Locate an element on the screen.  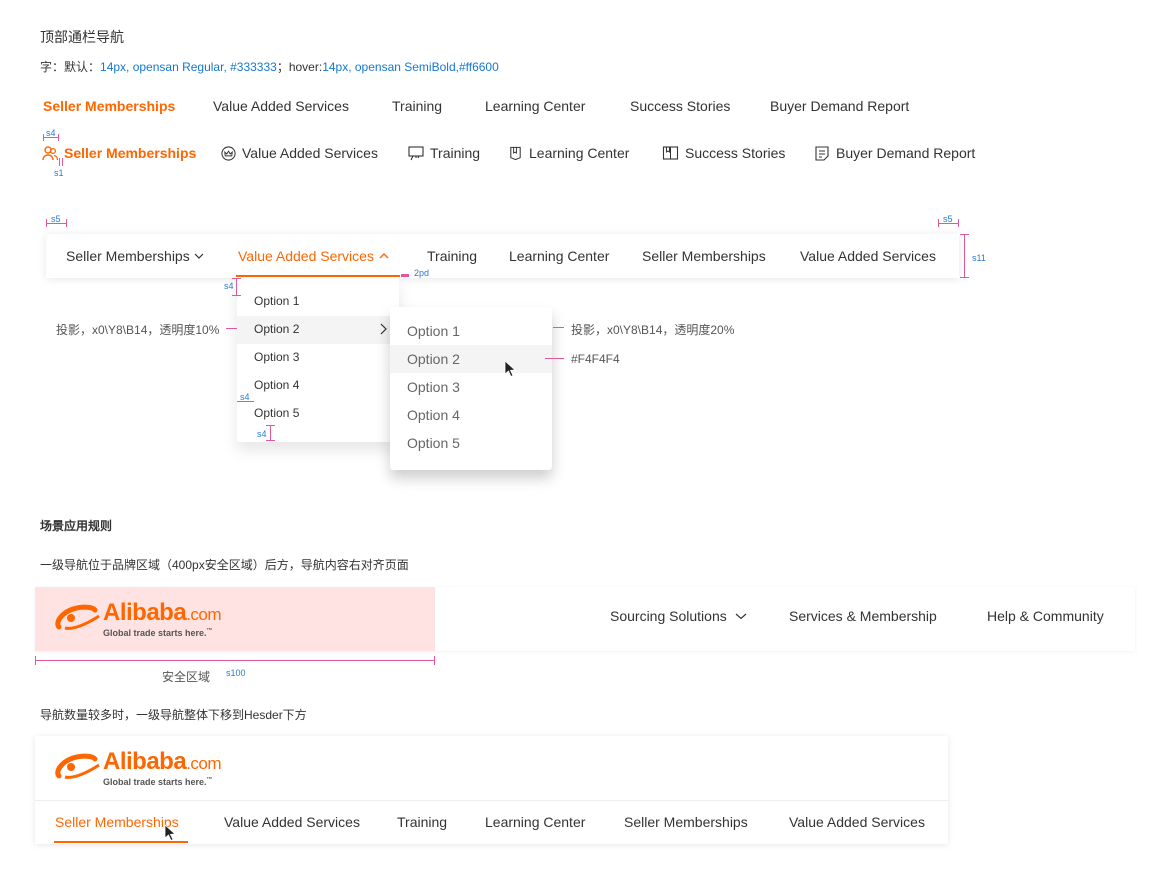
icon-nav-learning-center: Learning Center is located at coordinates (568, 153).